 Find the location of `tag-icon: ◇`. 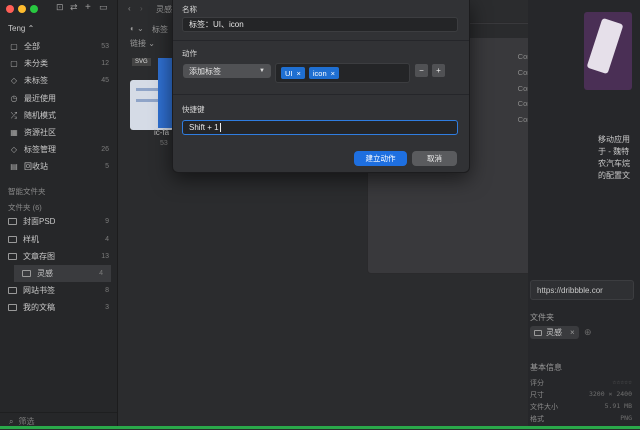

tag-icon: ◇ is located at coordinates (14, 149).